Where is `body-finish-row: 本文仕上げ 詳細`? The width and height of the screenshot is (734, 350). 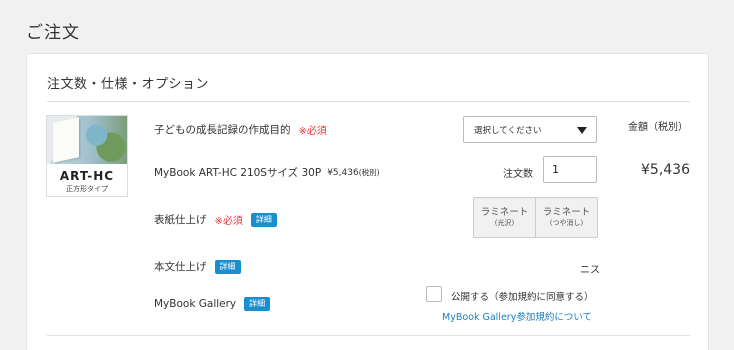
body-finish-row: 本文仕上げ 詳細 is located at coordinates (197, 266).